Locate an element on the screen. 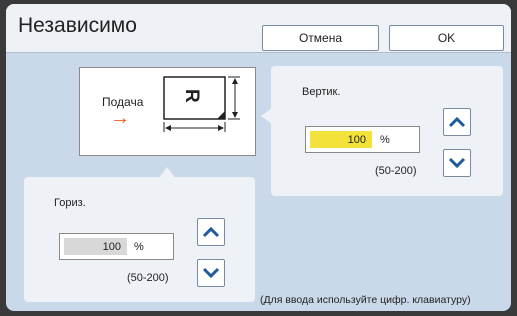 Image resolution: width=517 pixels, height=316 pixels. horizontal-label: Гориз. is located at coordinates (70, 203).